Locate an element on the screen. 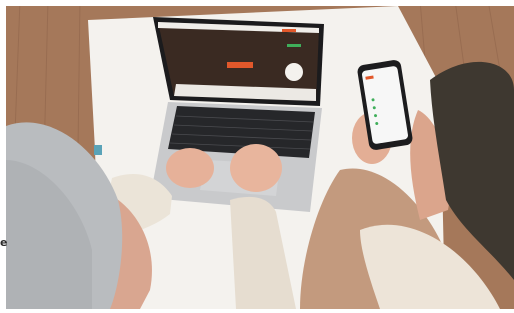  frame-left is located at coordinates (3, 154).